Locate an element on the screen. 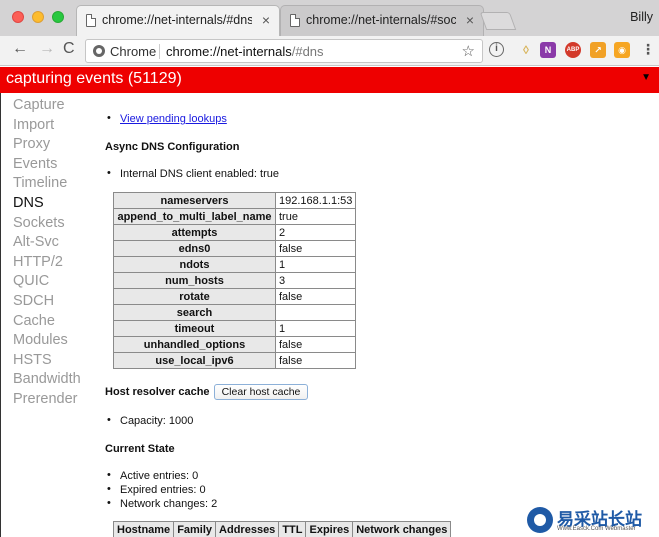 This screenshot has width=659, height=537. sidebar-item-capture: Capture is located at coordinates (39, 105).